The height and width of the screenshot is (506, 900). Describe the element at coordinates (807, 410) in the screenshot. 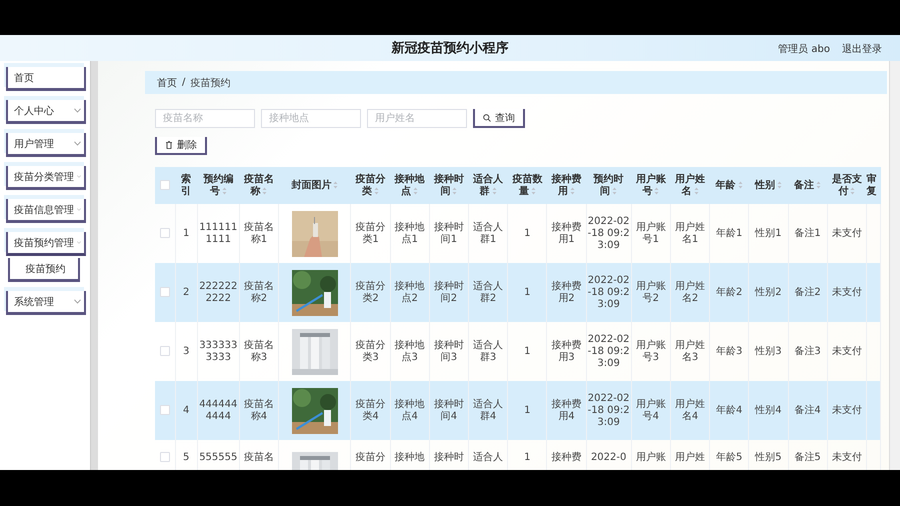

I see `table-cell: 备注4` at that location.